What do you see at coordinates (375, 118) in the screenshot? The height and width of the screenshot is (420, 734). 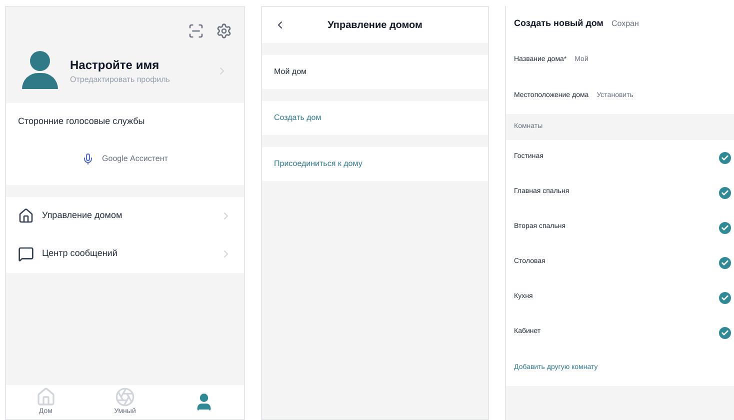 I see `home-option: Создать дом` at bounding box center [375, 118].